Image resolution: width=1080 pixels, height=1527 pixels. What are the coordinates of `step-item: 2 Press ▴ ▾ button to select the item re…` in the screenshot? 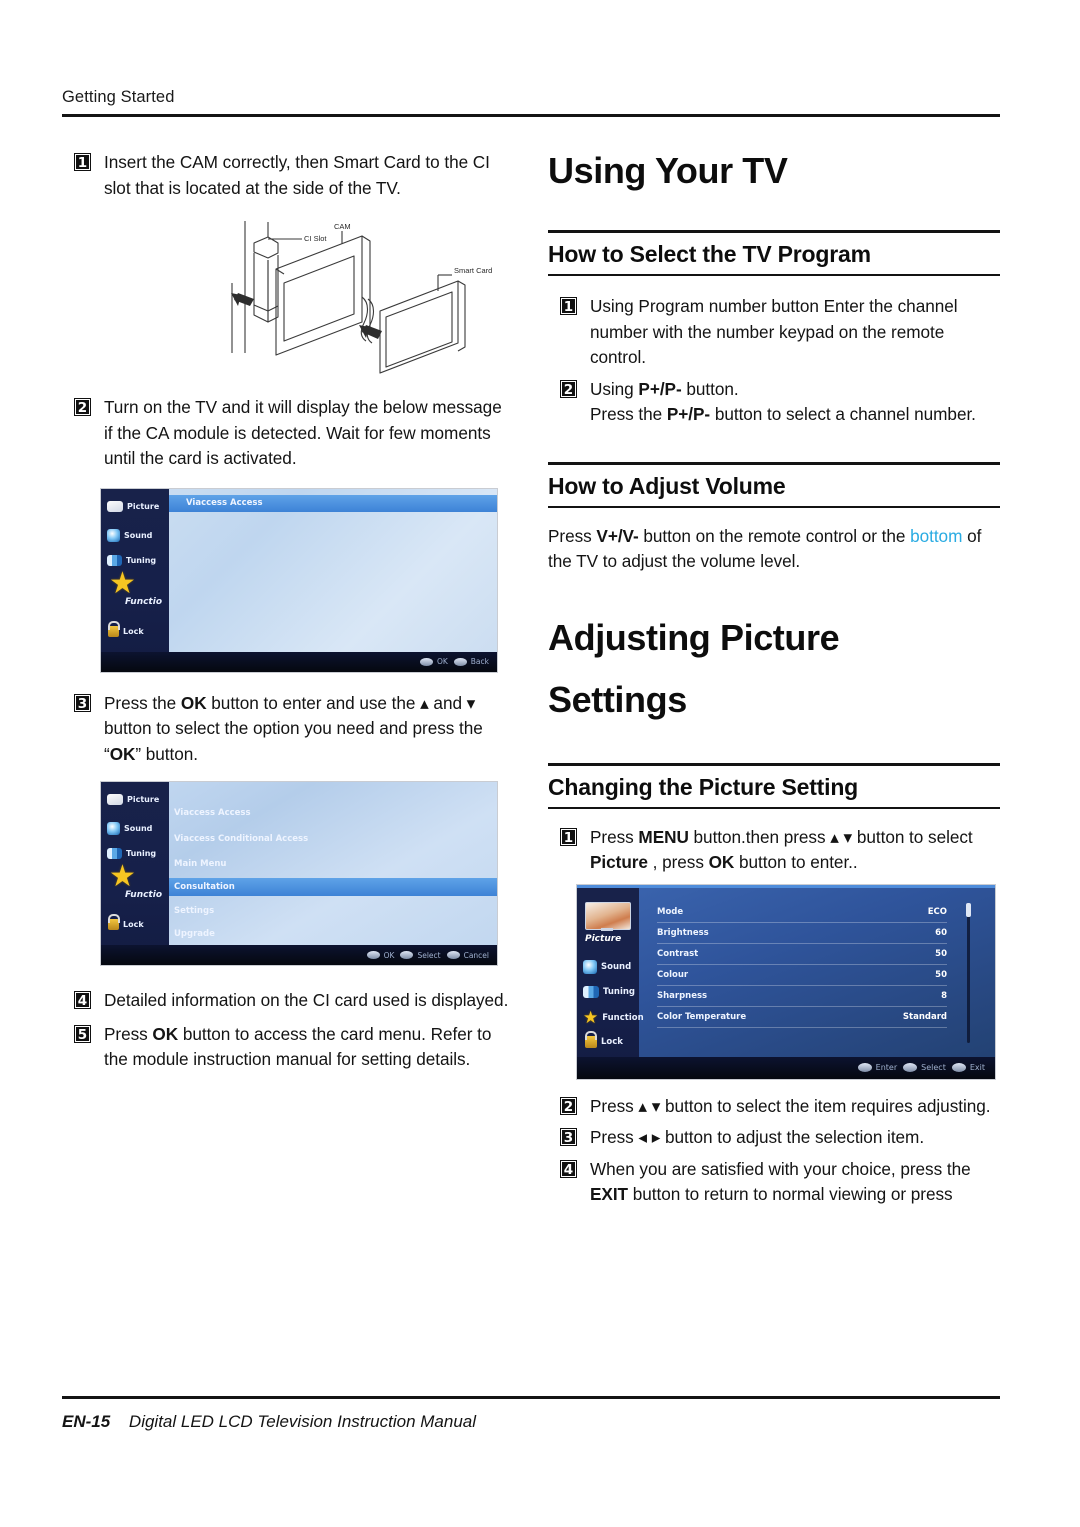 It's located at (774, 1107).